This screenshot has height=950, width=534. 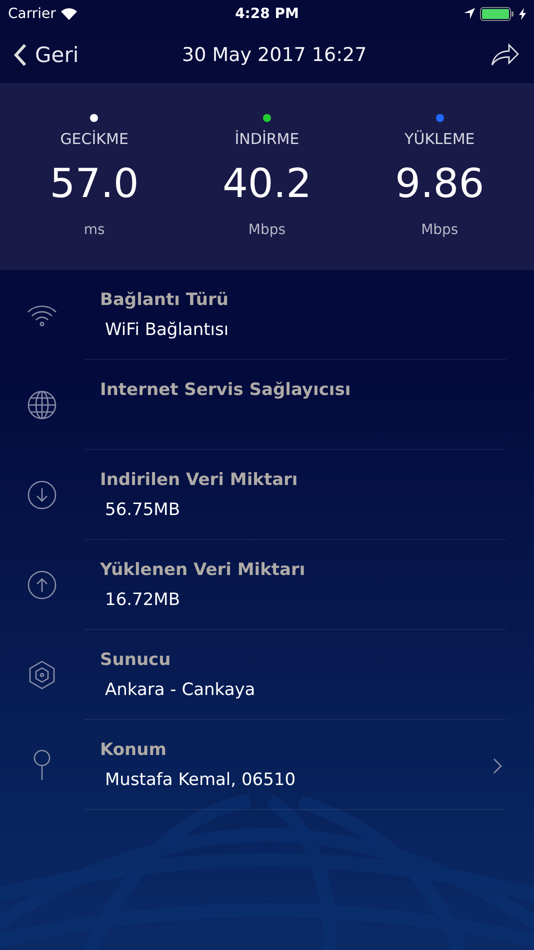 I want to click on metric-label: İNDİRME, so click(x=267, y=139).